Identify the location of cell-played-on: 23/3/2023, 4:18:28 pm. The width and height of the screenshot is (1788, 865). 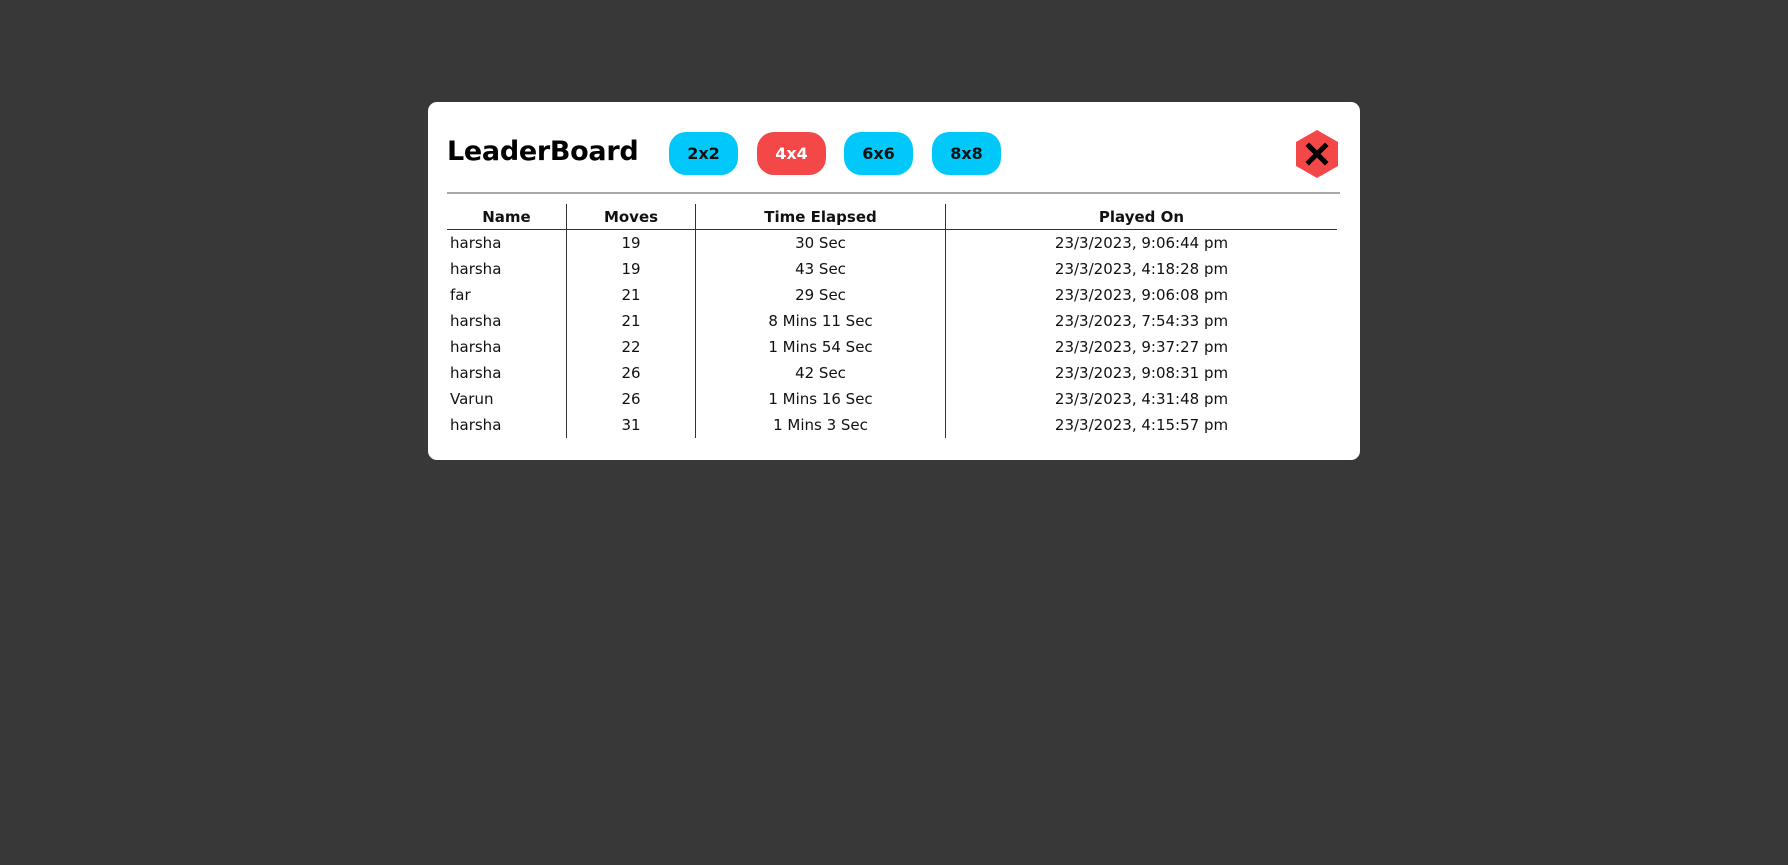
(1141, 269).